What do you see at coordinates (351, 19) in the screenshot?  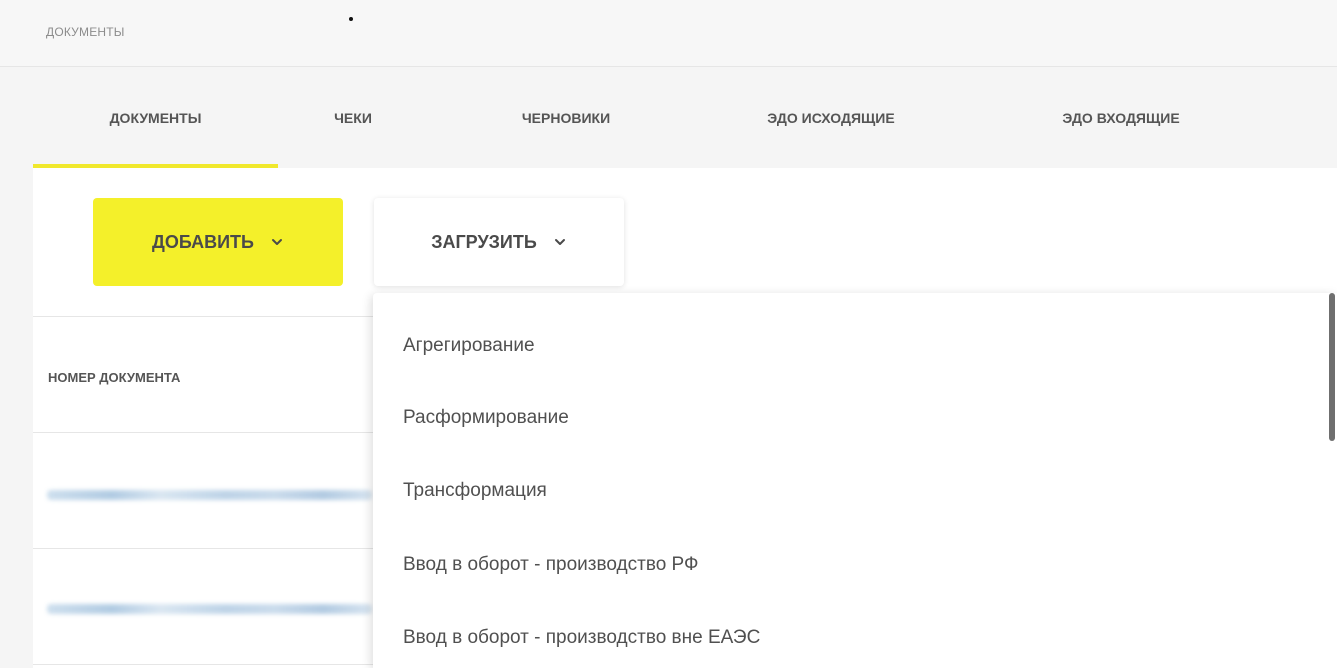 I see `mouse-cursor-dot` at bounding box center [351, 19].